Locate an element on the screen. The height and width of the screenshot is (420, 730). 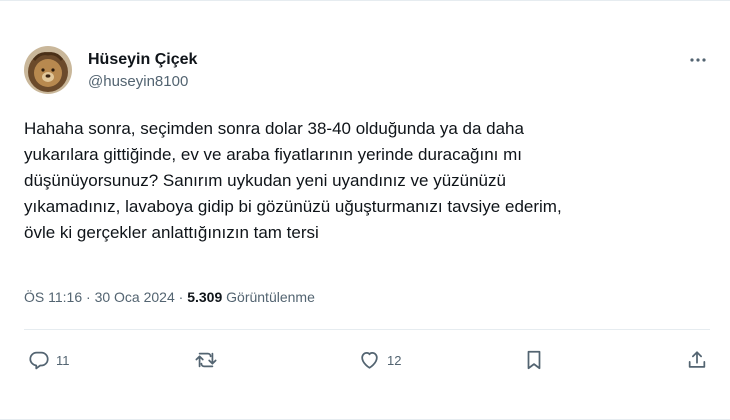
lion-avatar-icon is located at coordinates (48, 70).